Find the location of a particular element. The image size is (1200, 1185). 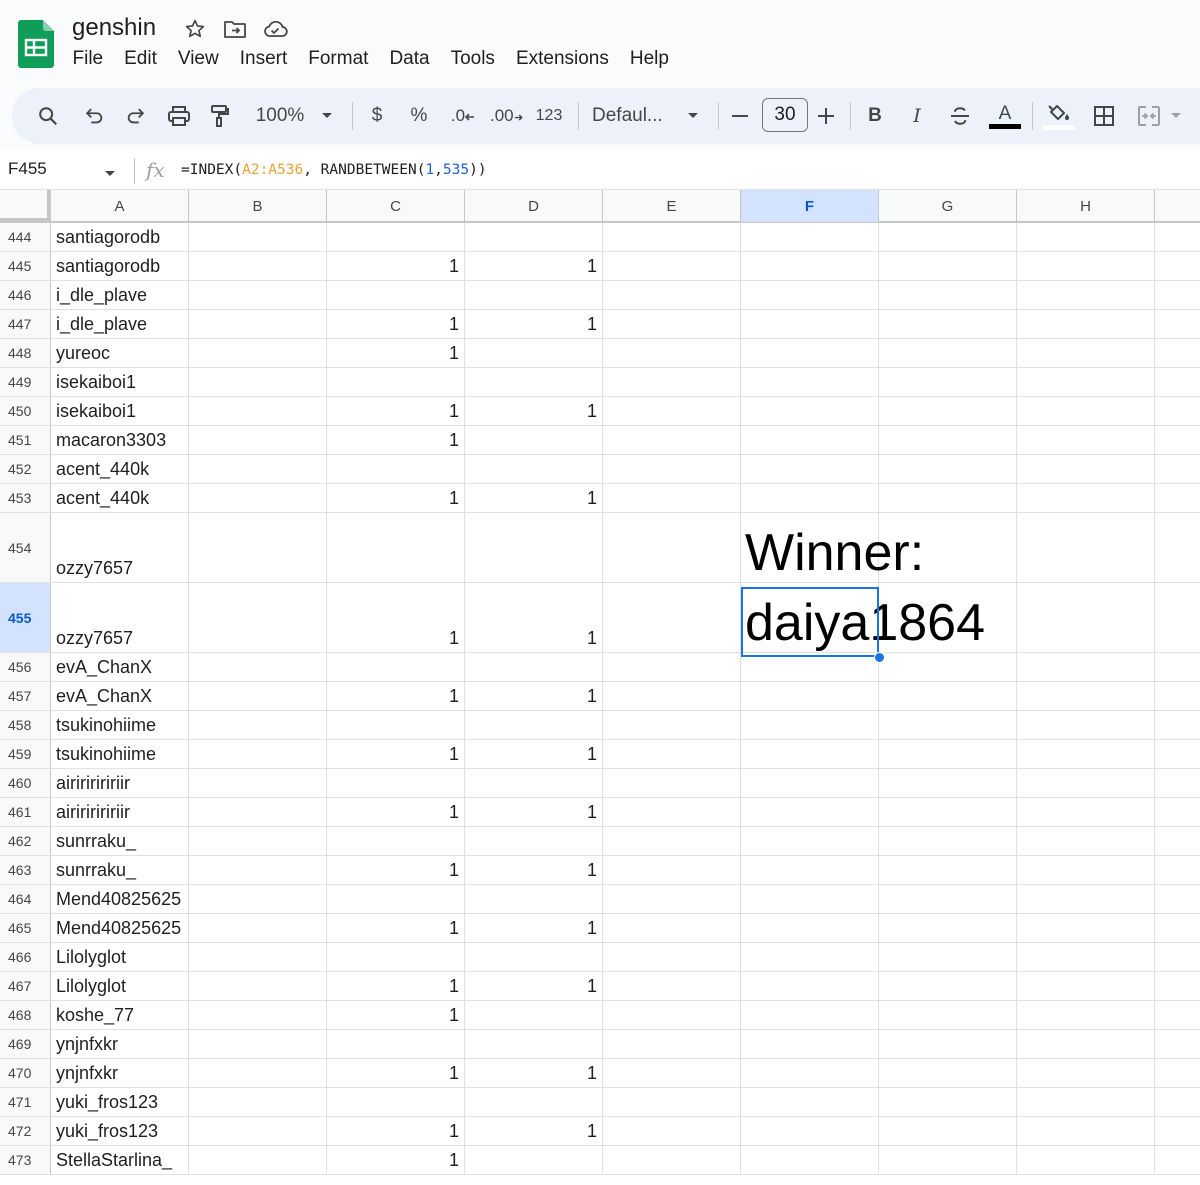

cell-a: Mend40825625 is located at coordinates (120, 928).